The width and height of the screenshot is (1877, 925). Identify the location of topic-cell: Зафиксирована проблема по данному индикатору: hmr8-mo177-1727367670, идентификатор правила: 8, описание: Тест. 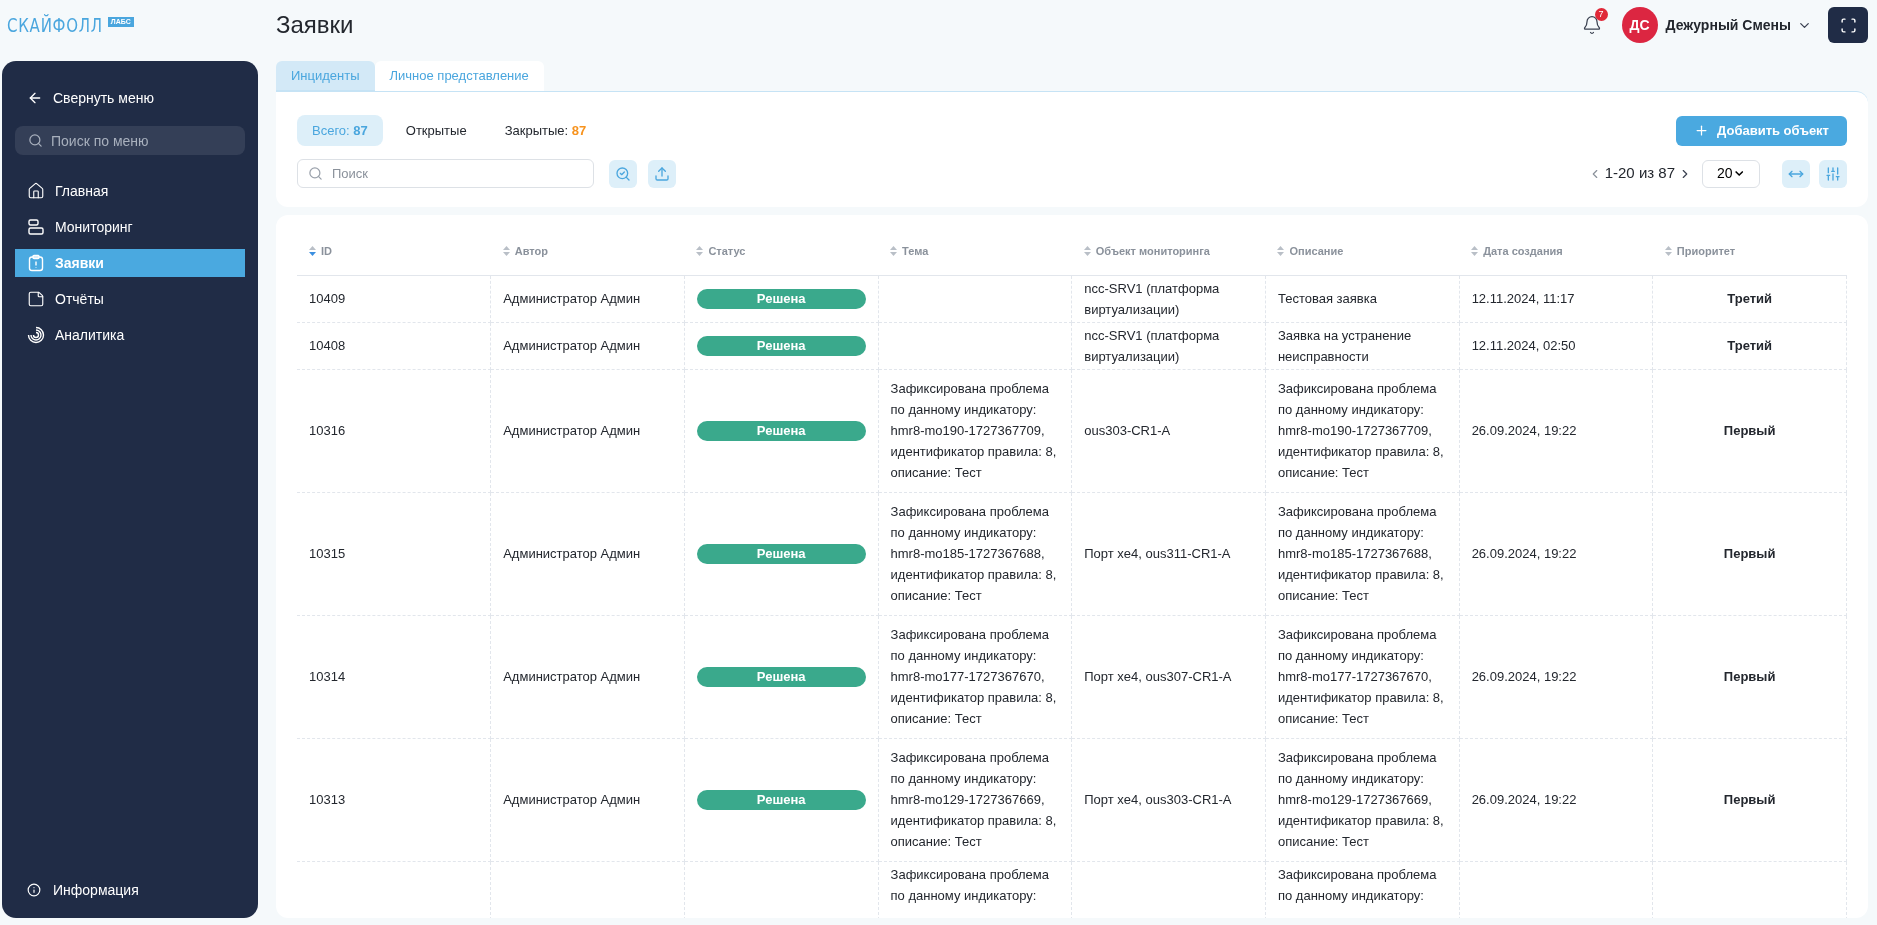
(975, 676).